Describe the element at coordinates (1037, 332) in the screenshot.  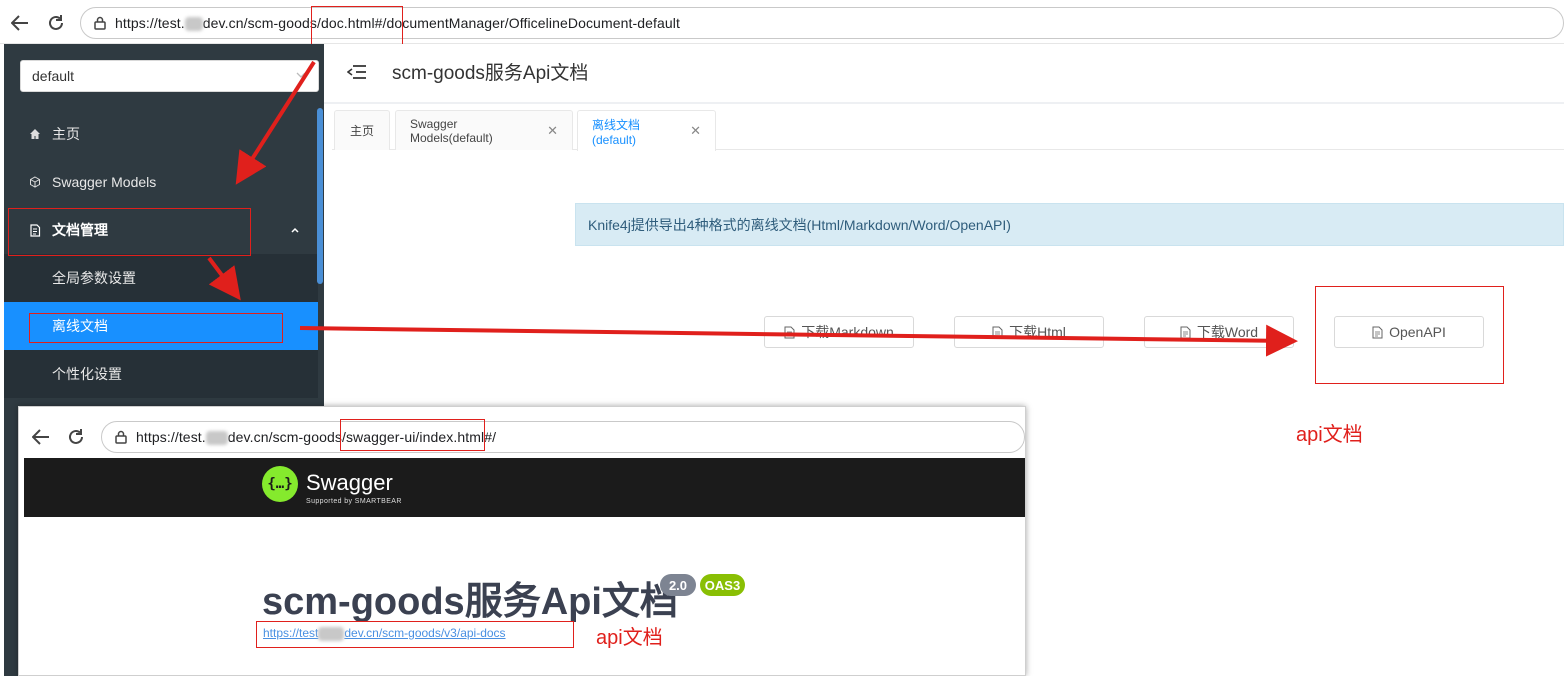
I see `button-label: 下载Html` at that location.